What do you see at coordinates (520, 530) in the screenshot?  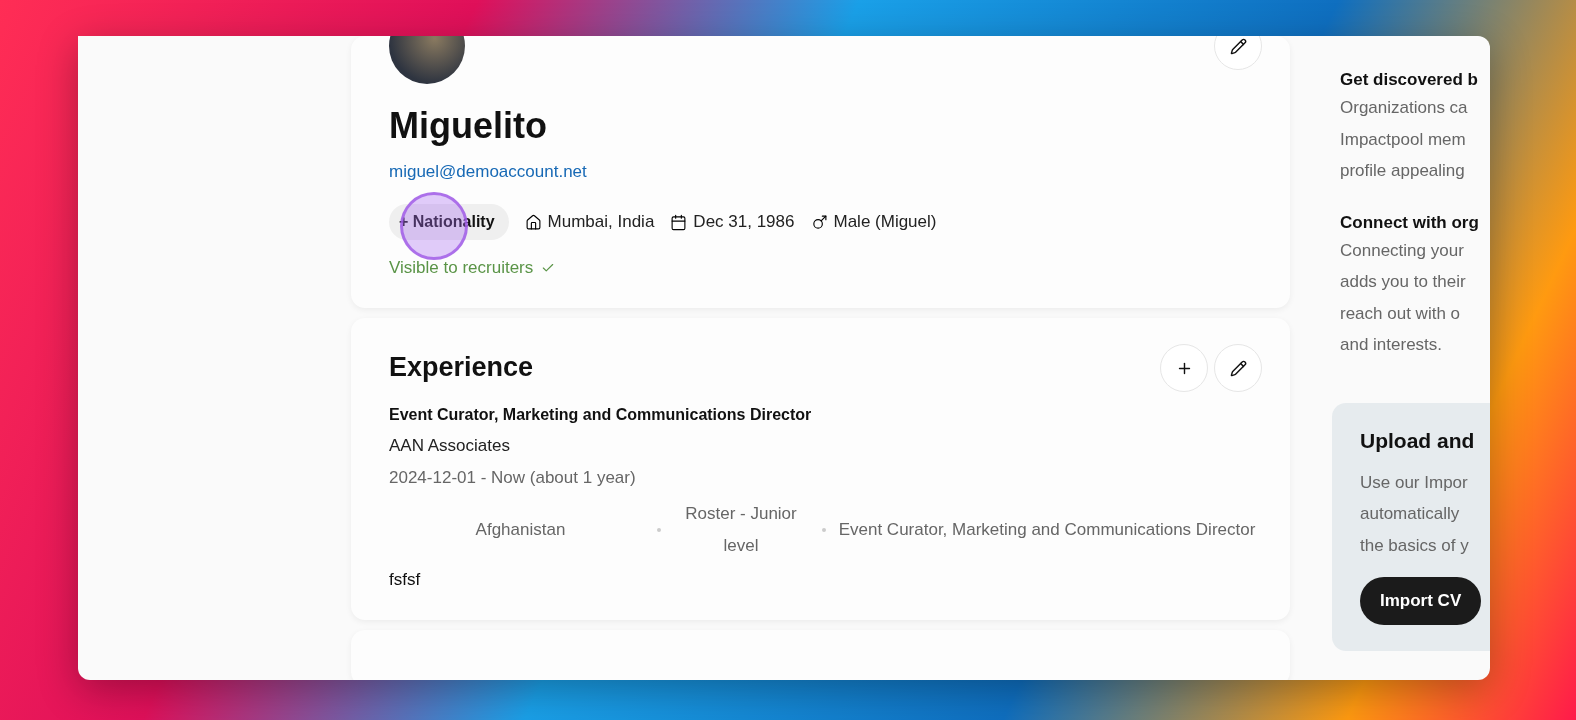 I see `experience-detail: Afghanistan` at bounding box center [520, 530].